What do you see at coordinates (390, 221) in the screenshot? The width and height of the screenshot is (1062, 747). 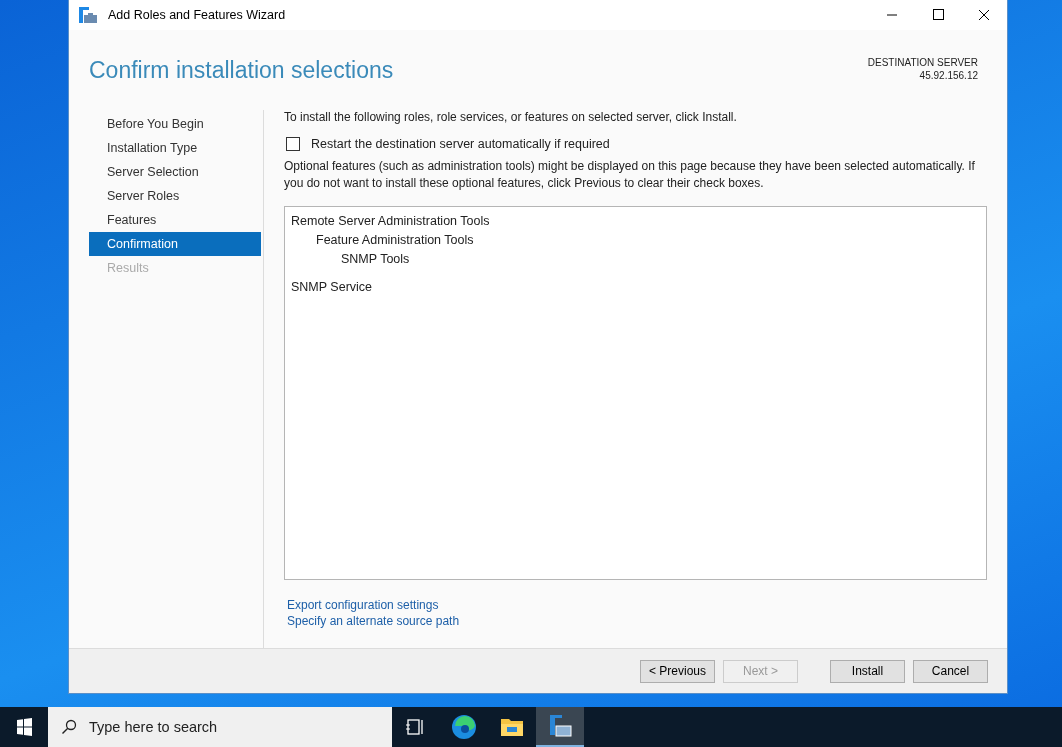 I see `selection-item: Remote Server Administration Tools` at bounding box center [390, 221].